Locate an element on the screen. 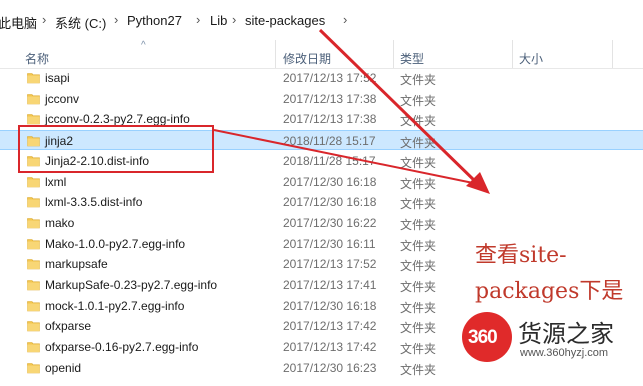 The width and height of the screenshot is (643, 386). column-header-date: 修改日期 is located at coordinates (307, 58).